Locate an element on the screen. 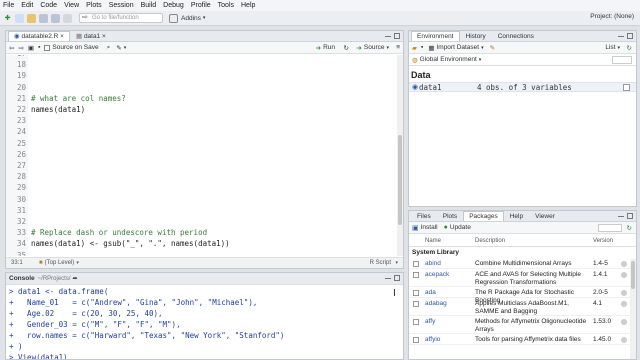 This screenshot has height=360, width=640. grid-icon is located at coordinates (173, 18).